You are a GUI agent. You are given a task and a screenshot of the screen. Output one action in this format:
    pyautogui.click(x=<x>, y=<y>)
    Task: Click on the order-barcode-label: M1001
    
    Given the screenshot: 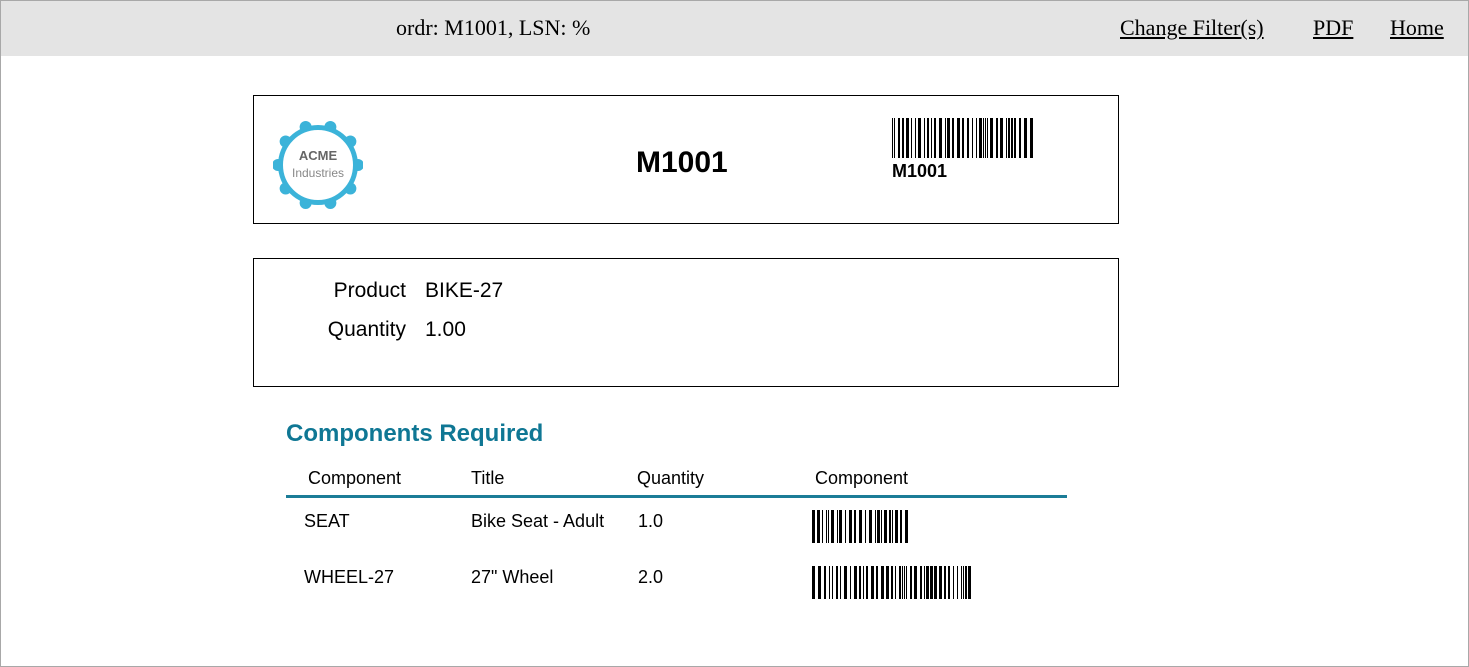 What is the action you would take?
    pyautogui.click(x=920, y=171)
    